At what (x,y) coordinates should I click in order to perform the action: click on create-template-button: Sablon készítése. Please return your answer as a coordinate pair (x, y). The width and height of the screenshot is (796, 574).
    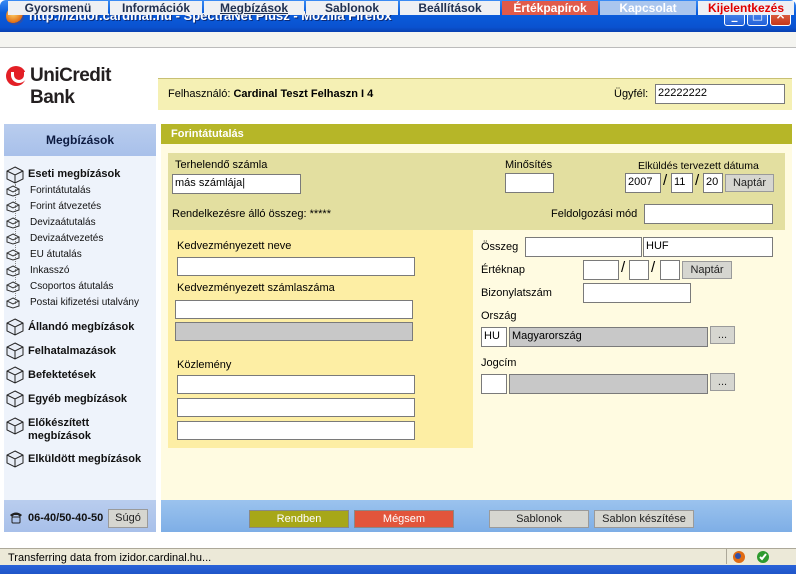
    Looking at the image, I should click on (644, 519).